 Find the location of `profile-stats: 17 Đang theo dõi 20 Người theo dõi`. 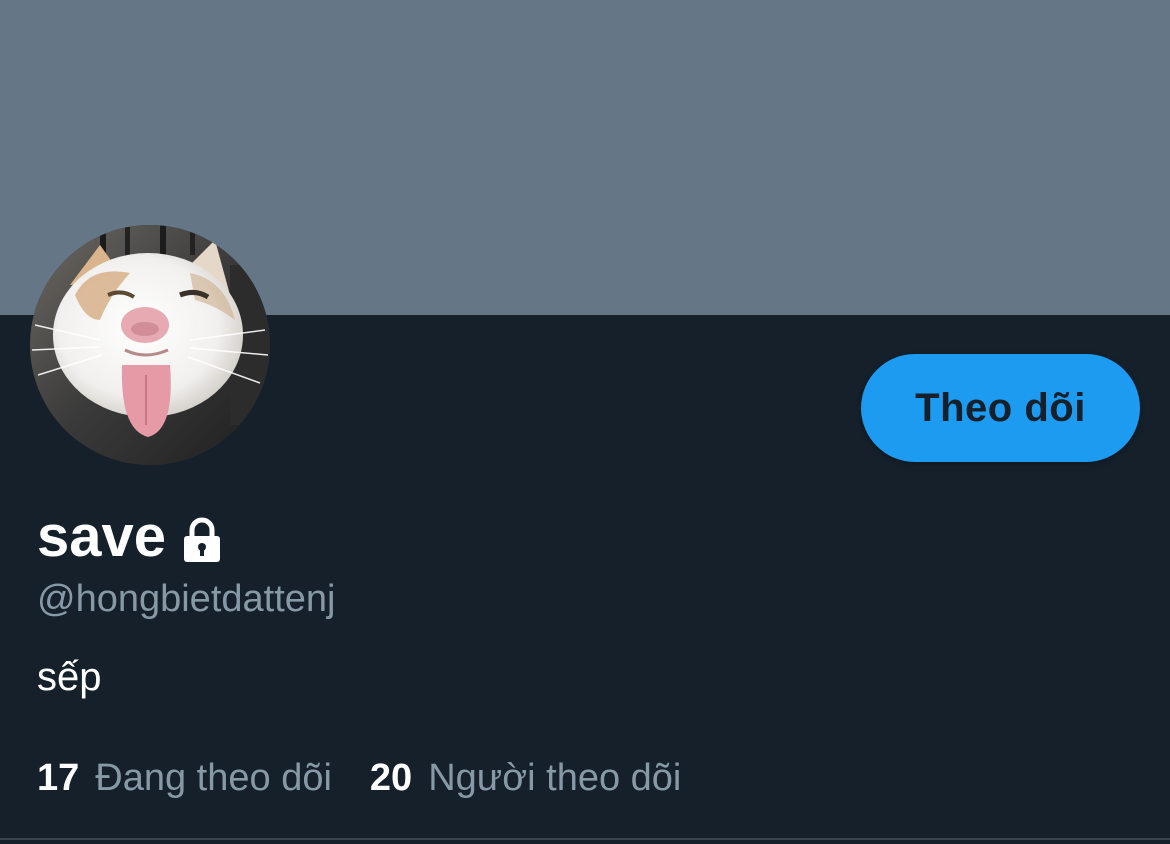

profile-stats: 17 Đang theo dõi 20 Người theo dõi is located at coordinates (359, 778).